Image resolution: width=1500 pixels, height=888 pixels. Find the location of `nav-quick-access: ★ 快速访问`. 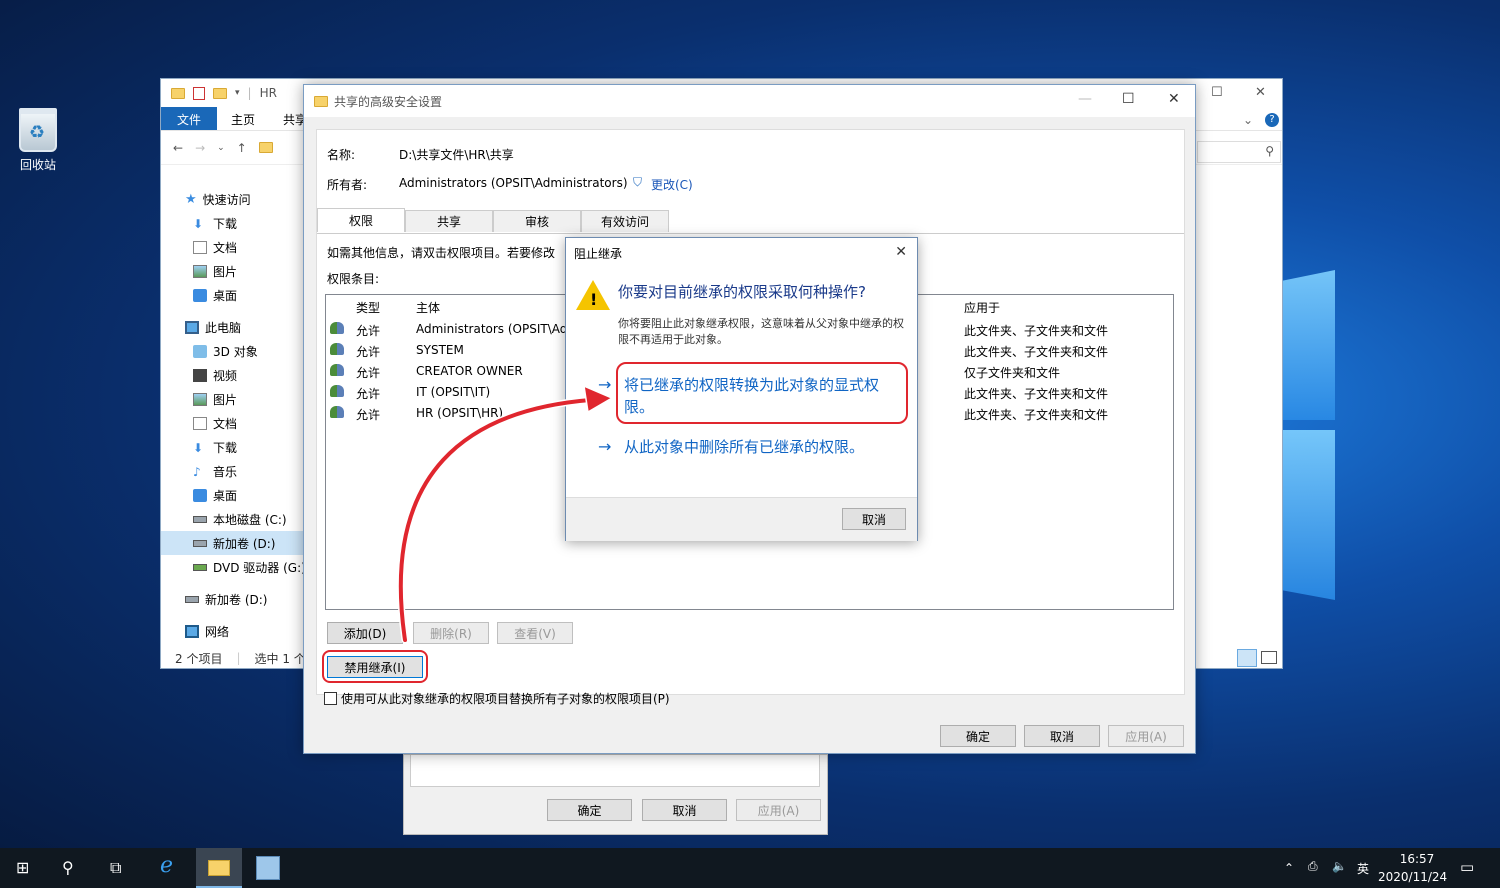

nav-quick-access: ★ 快速访问 is located at coordinates (236, 199).